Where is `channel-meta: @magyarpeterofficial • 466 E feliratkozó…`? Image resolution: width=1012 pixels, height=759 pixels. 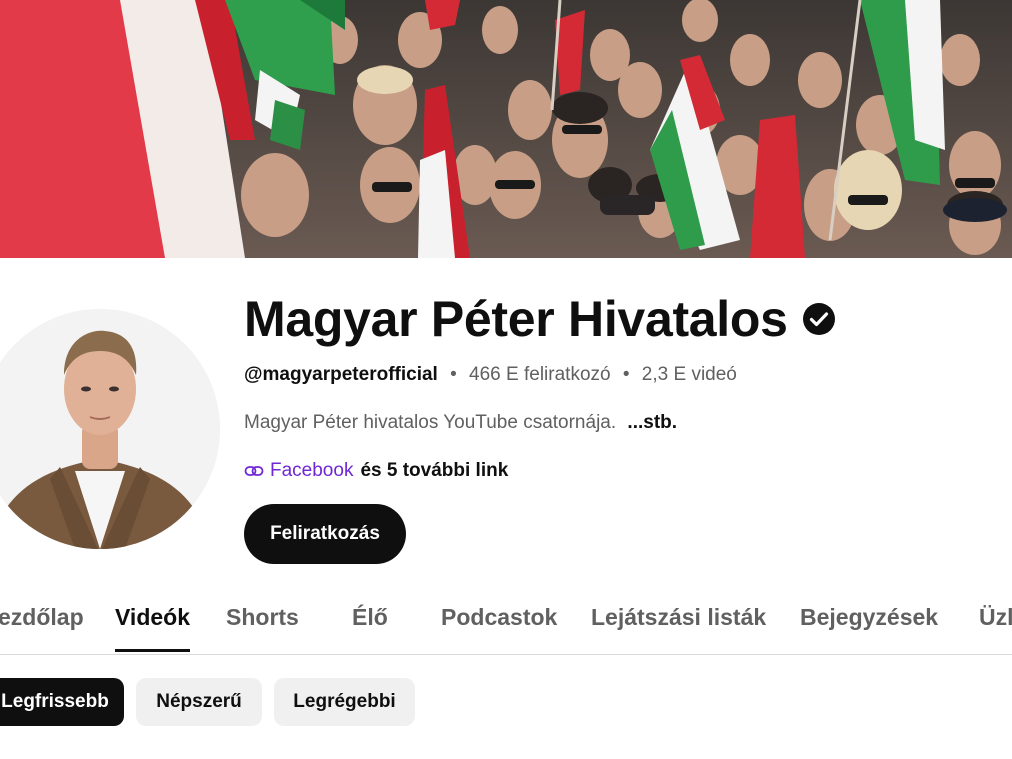 channel-meta: @magyarpeterofficial • 466 E feliratkozó… is located at coordinates (490, 375).